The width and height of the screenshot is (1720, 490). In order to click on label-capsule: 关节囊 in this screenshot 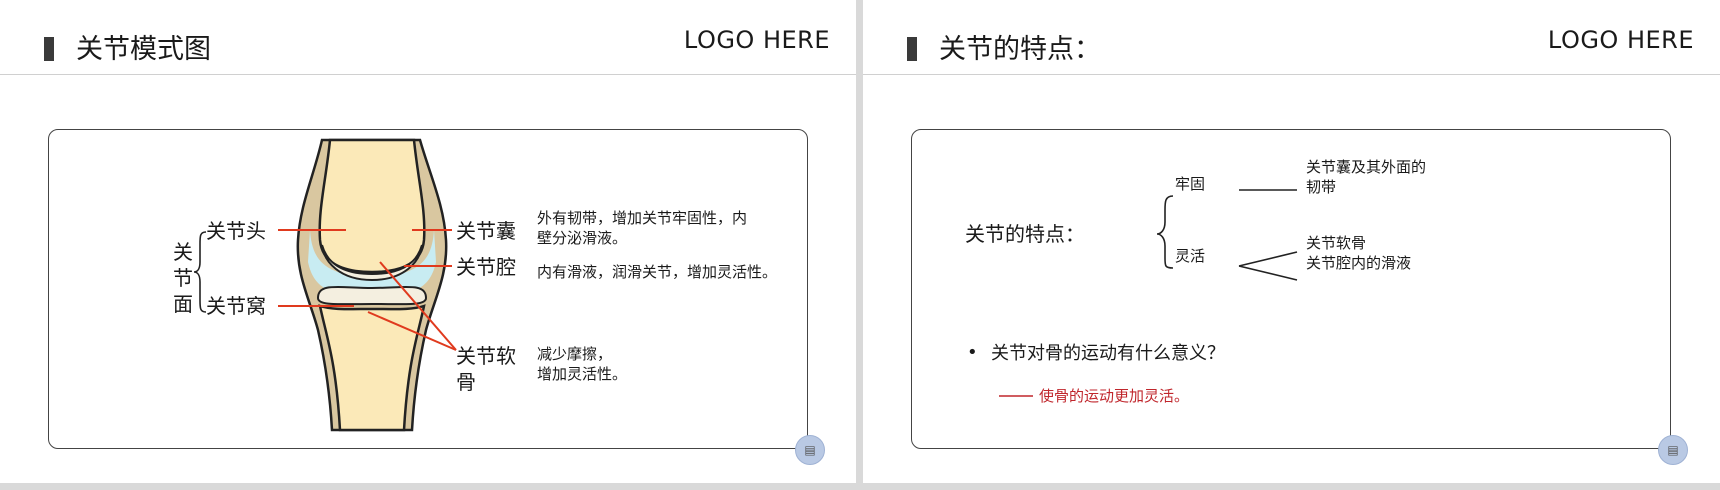, I will do `click(486, 231)`.